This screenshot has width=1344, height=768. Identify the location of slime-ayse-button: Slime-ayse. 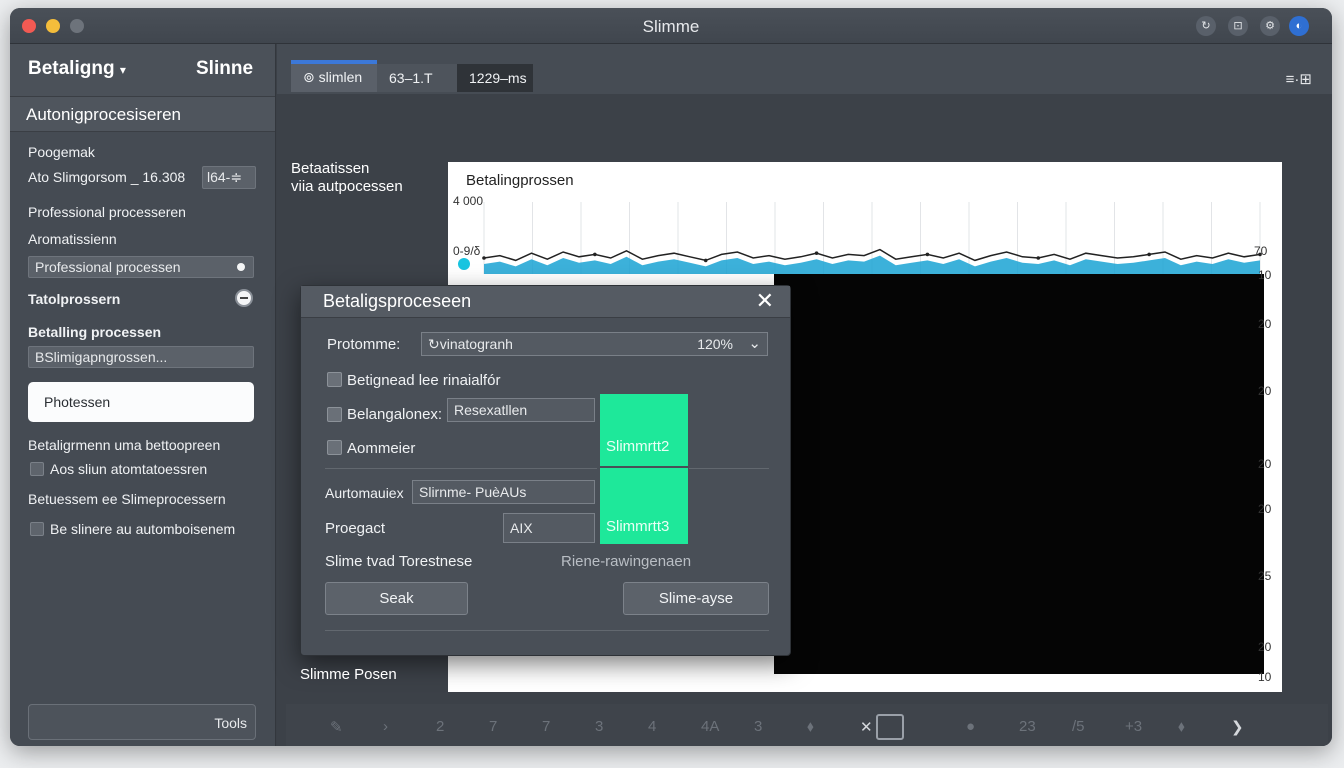
(696, 598).